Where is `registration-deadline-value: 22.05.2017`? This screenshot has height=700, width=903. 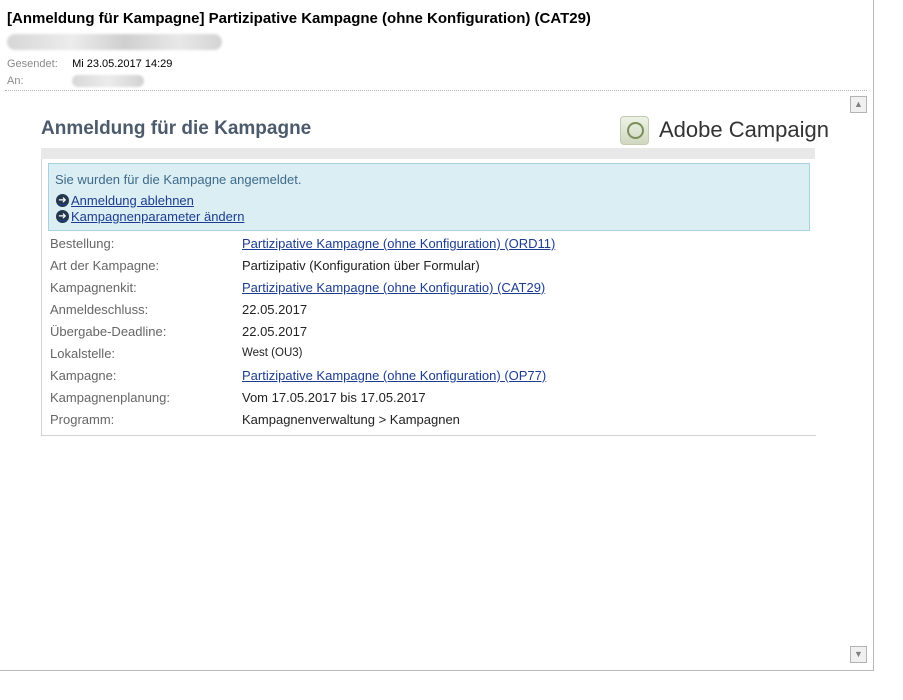 registration-deadline-value: 22.05.2017 is located at coordinates (275, 309).